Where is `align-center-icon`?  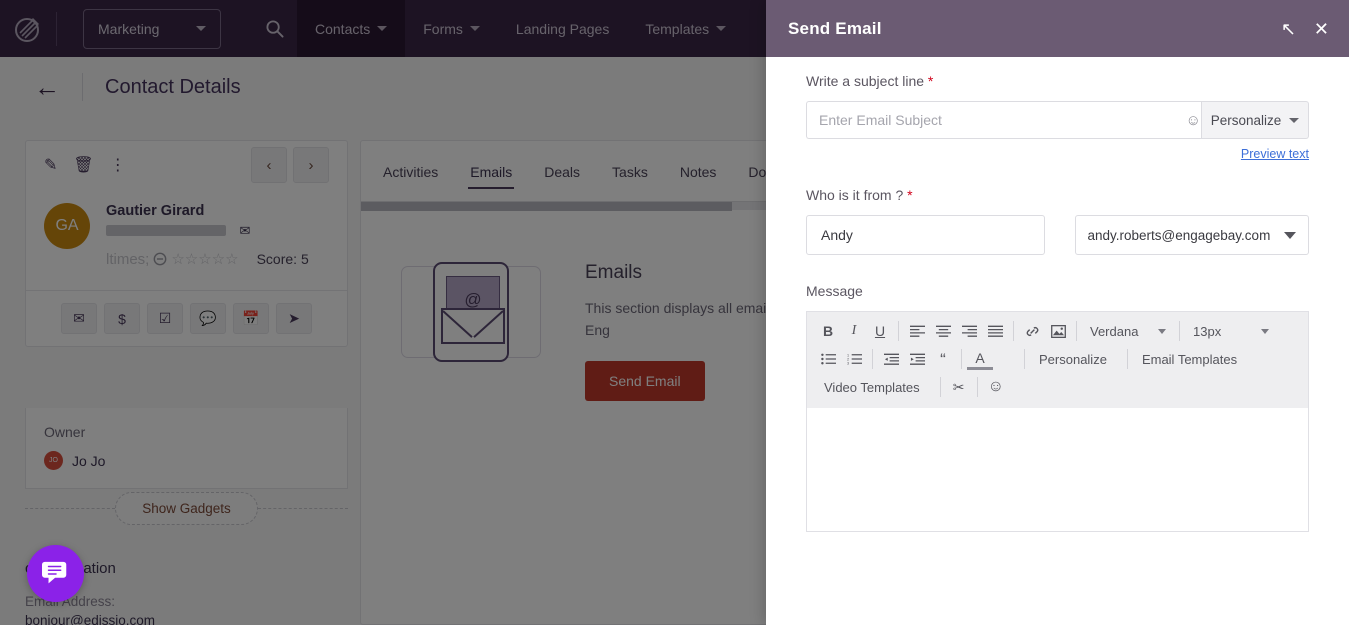 align-center-icon is located at coordinates (943, 331).